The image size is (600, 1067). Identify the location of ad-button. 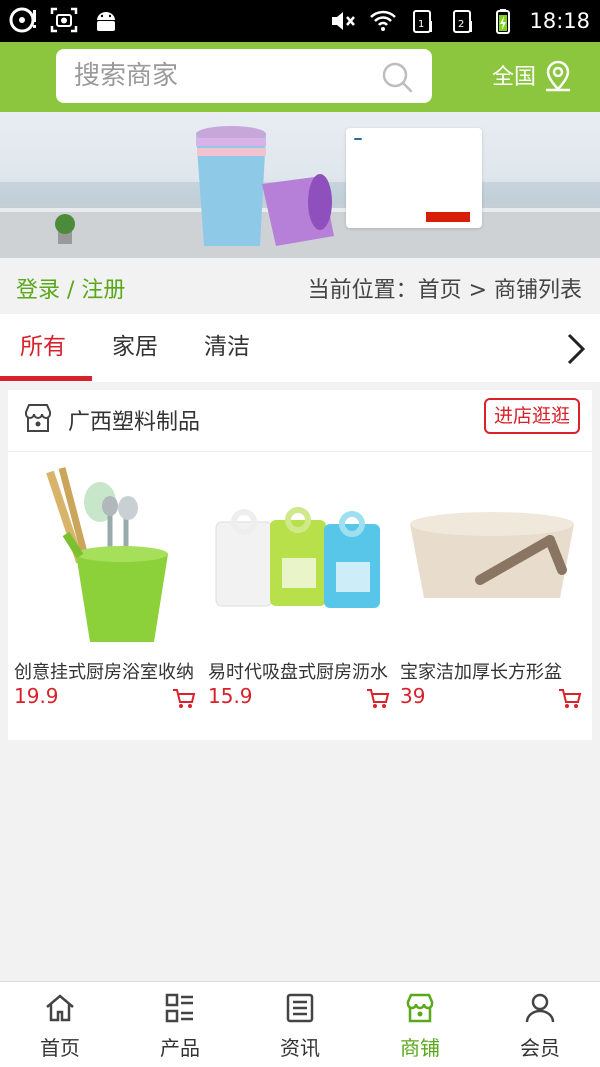
(448, 217).